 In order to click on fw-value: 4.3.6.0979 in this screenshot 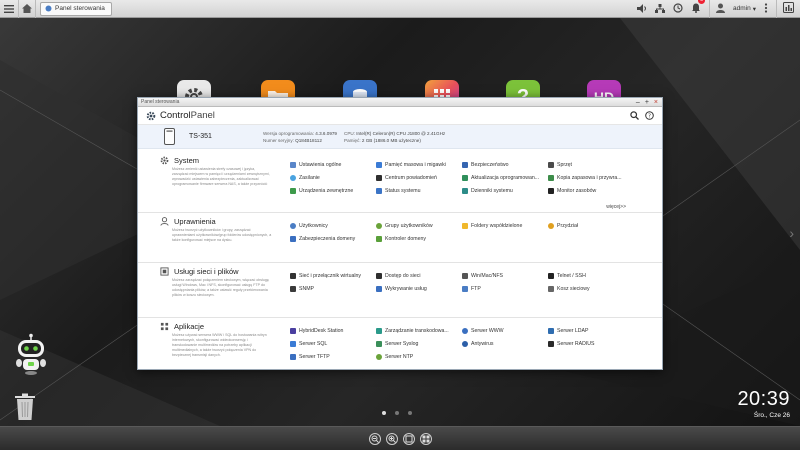, I will do `click(326, 133)`.